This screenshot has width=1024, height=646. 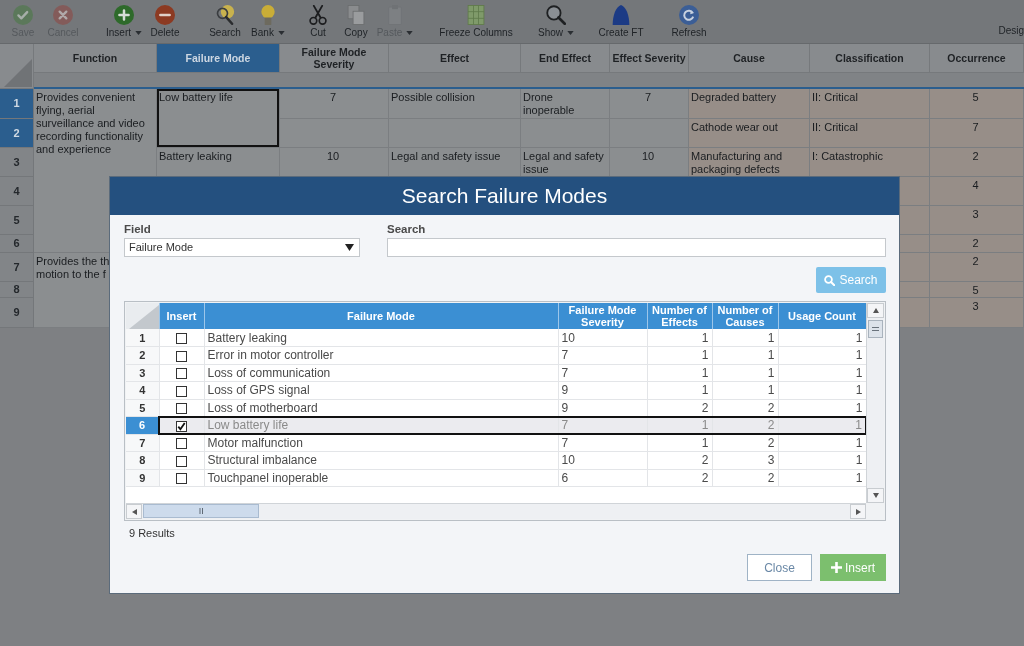 I want to click on column-header: Number of Effects, so click(x=679, y=316).